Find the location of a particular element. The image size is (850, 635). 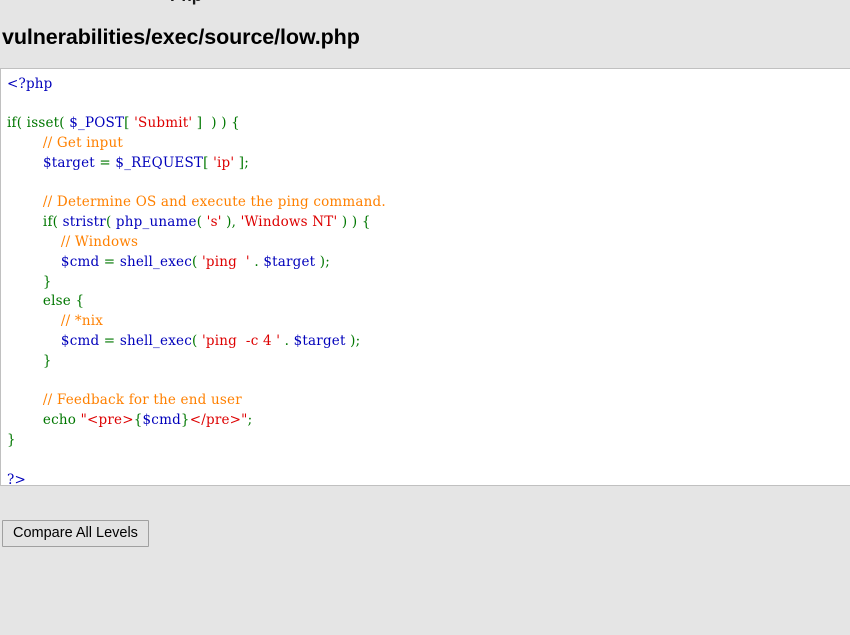

code-token: stristr is located at coordinates (84, 222).